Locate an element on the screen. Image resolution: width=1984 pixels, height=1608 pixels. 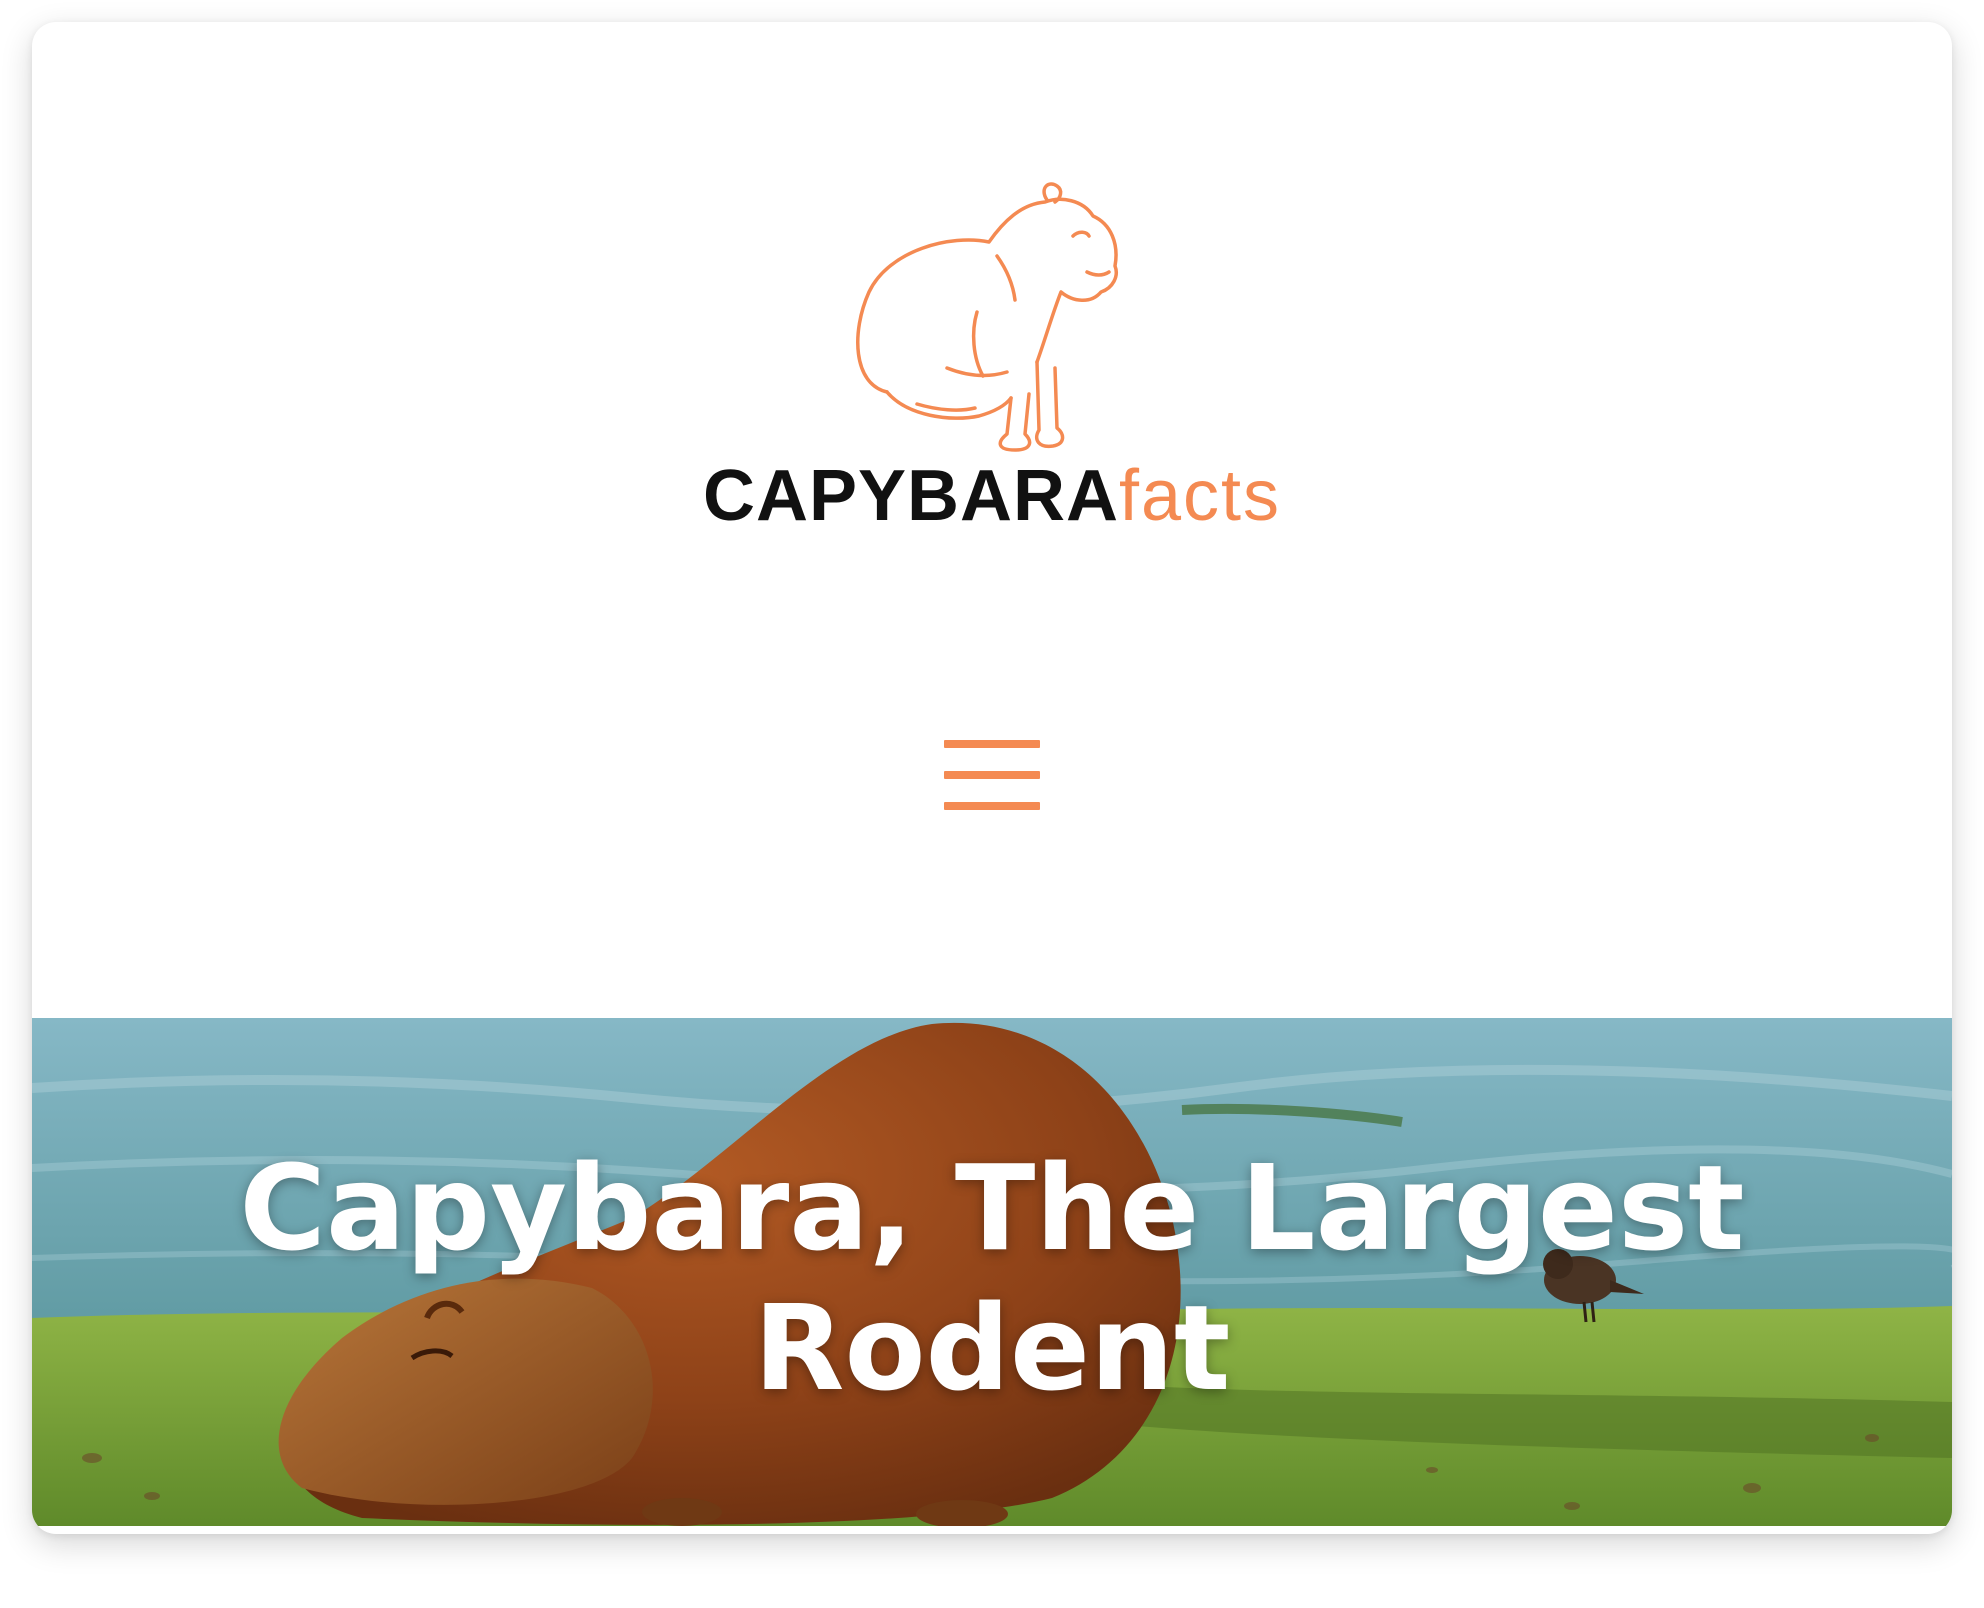
logo-wordmark: CAPYBARAfacts is located at coordinates (992, 496).